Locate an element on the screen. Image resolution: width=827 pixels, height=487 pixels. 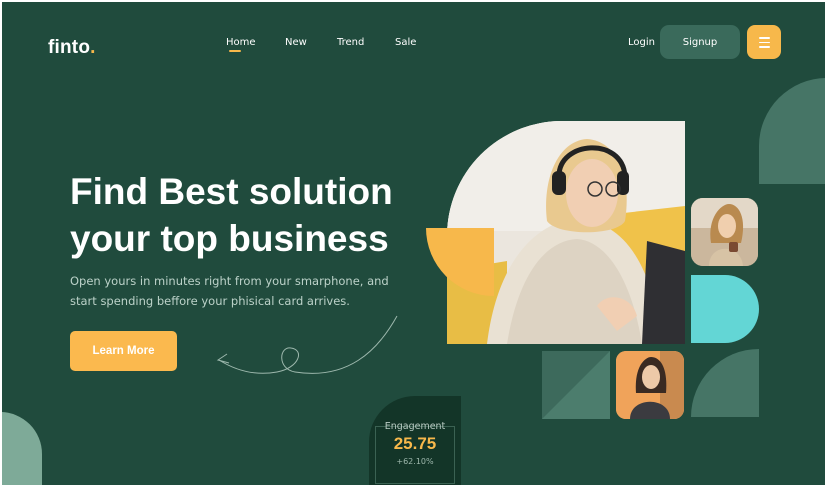
engagement-stat-card: Engagement 25.75 +62.10% is located at coordinates (415, 440).